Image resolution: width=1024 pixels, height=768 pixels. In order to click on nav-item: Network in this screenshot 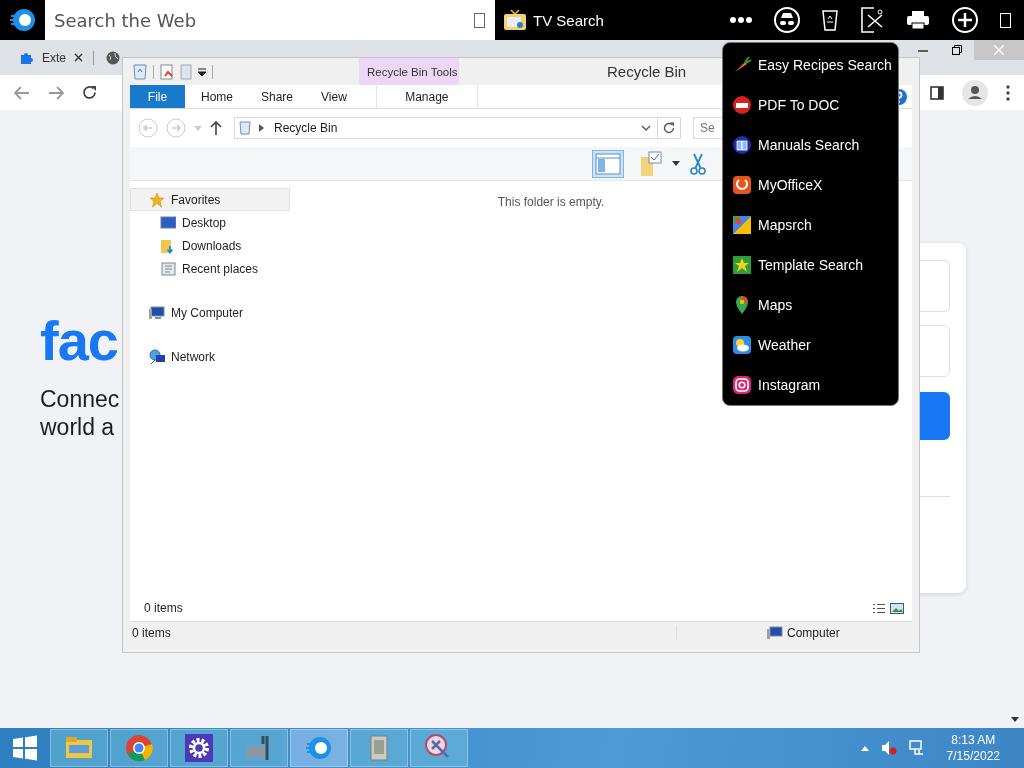, I will do `click(210, 356)`.